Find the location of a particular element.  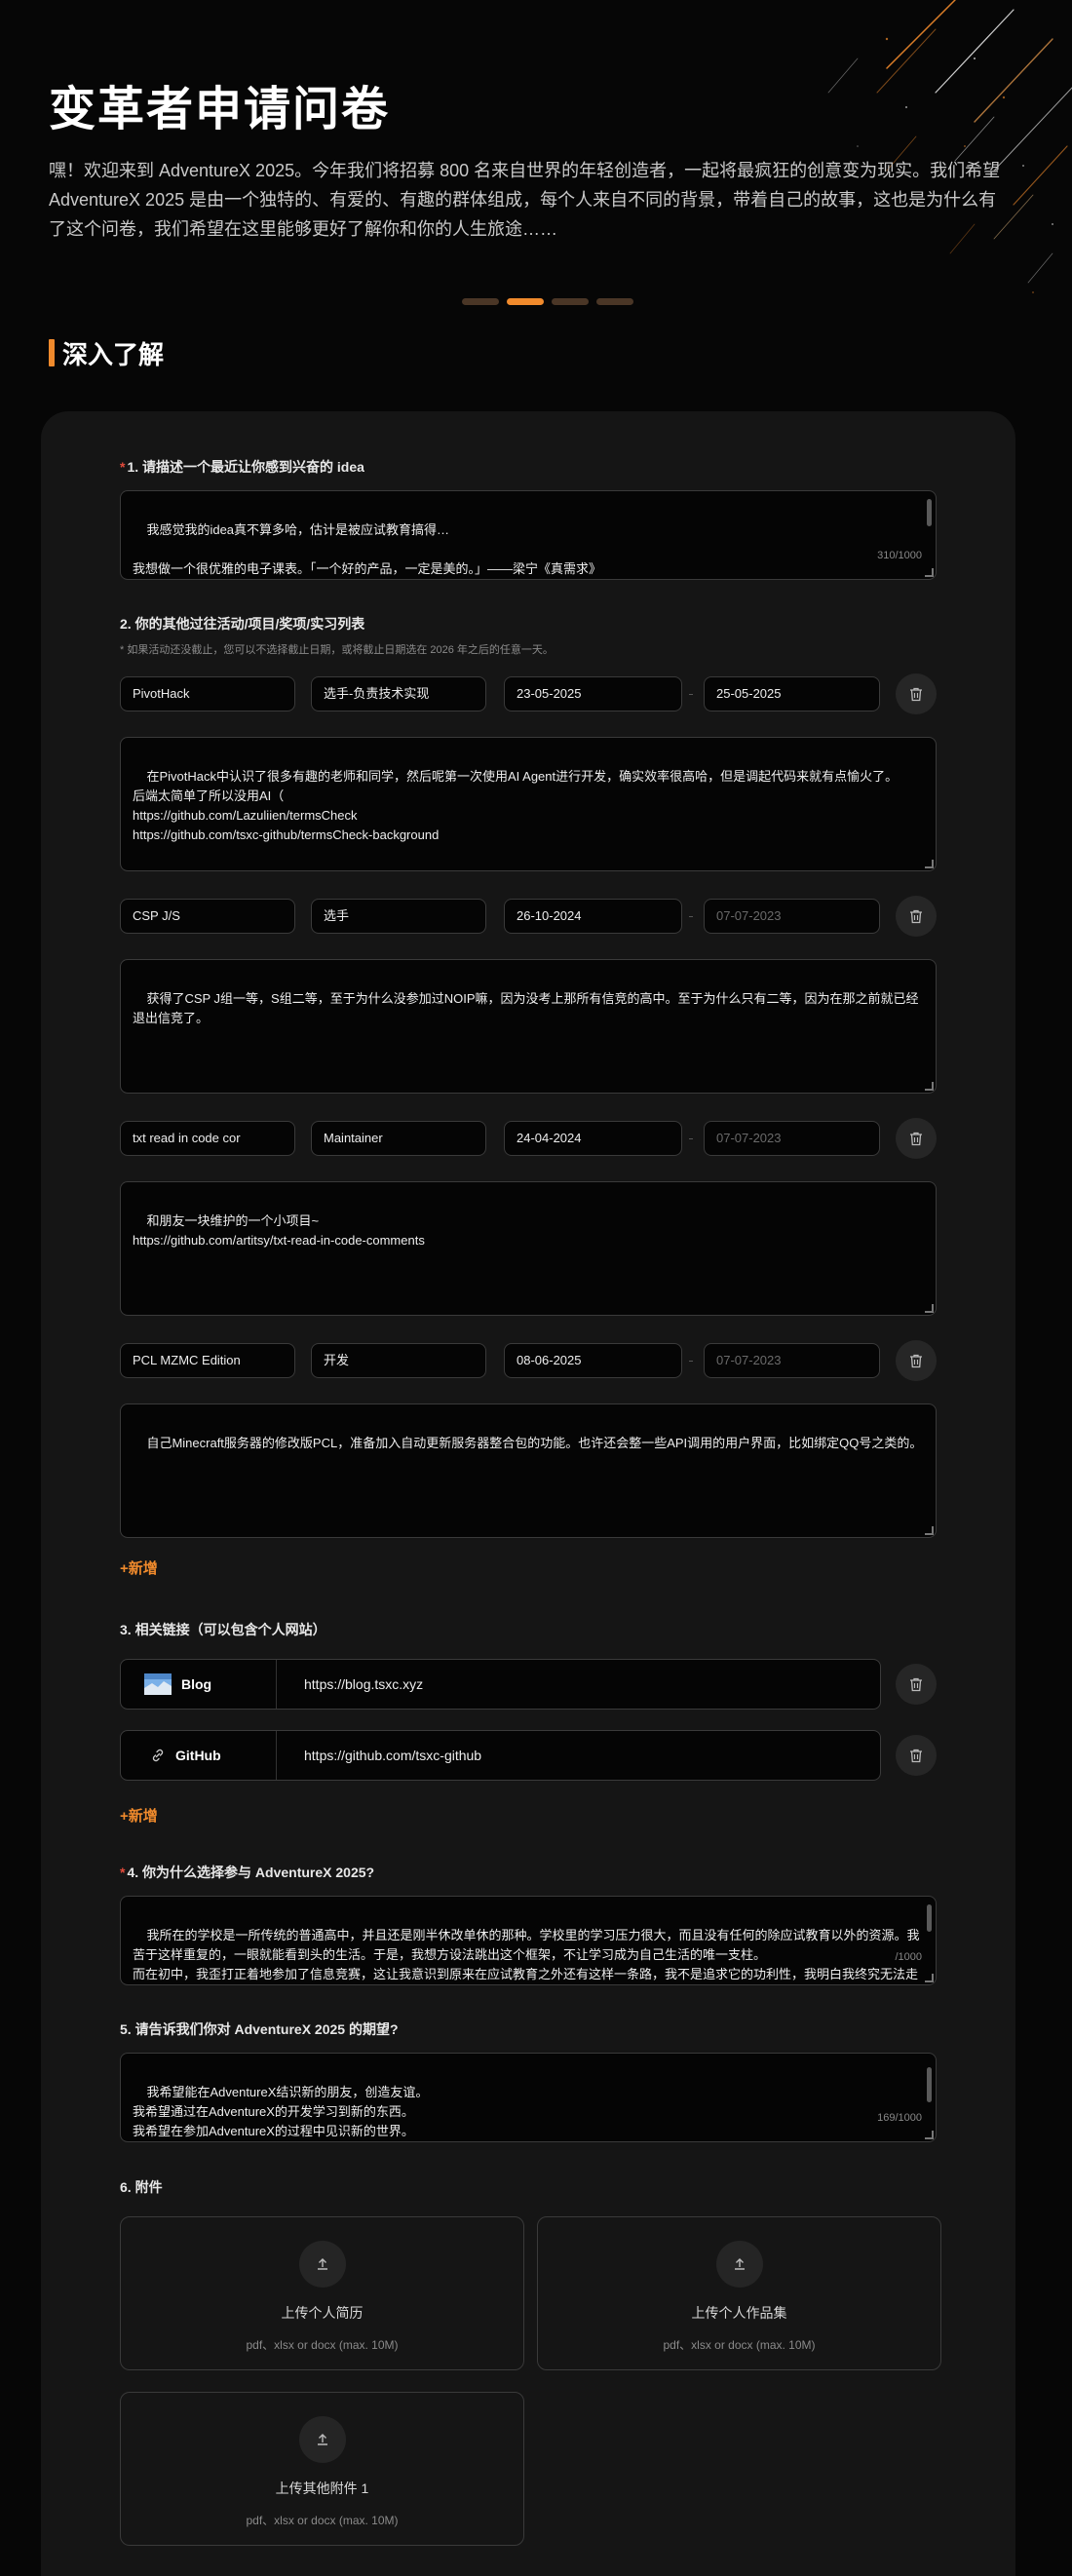

upload-resume: 上传个人简历 pdf、xlsx or docx (max. 10M) is located at coordinates (322, 2293).